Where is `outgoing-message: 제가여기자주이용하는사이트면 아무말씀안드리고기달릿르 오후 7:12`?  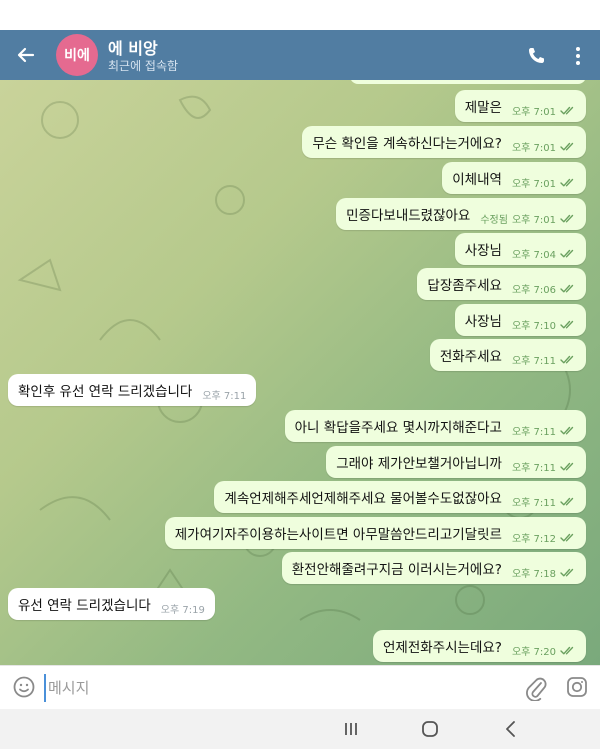 outgoing-message: 제가여기자주이용하는사이트면 아무말씀안드리고기달릿르 오후 7:12 is located at coordinates (375, 533).